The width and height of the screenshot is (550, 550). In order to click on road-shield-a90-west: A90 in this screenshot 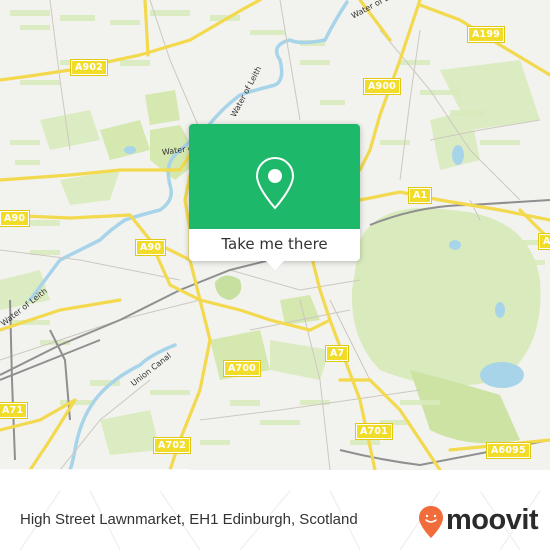, I will do `click(15, 218)`.